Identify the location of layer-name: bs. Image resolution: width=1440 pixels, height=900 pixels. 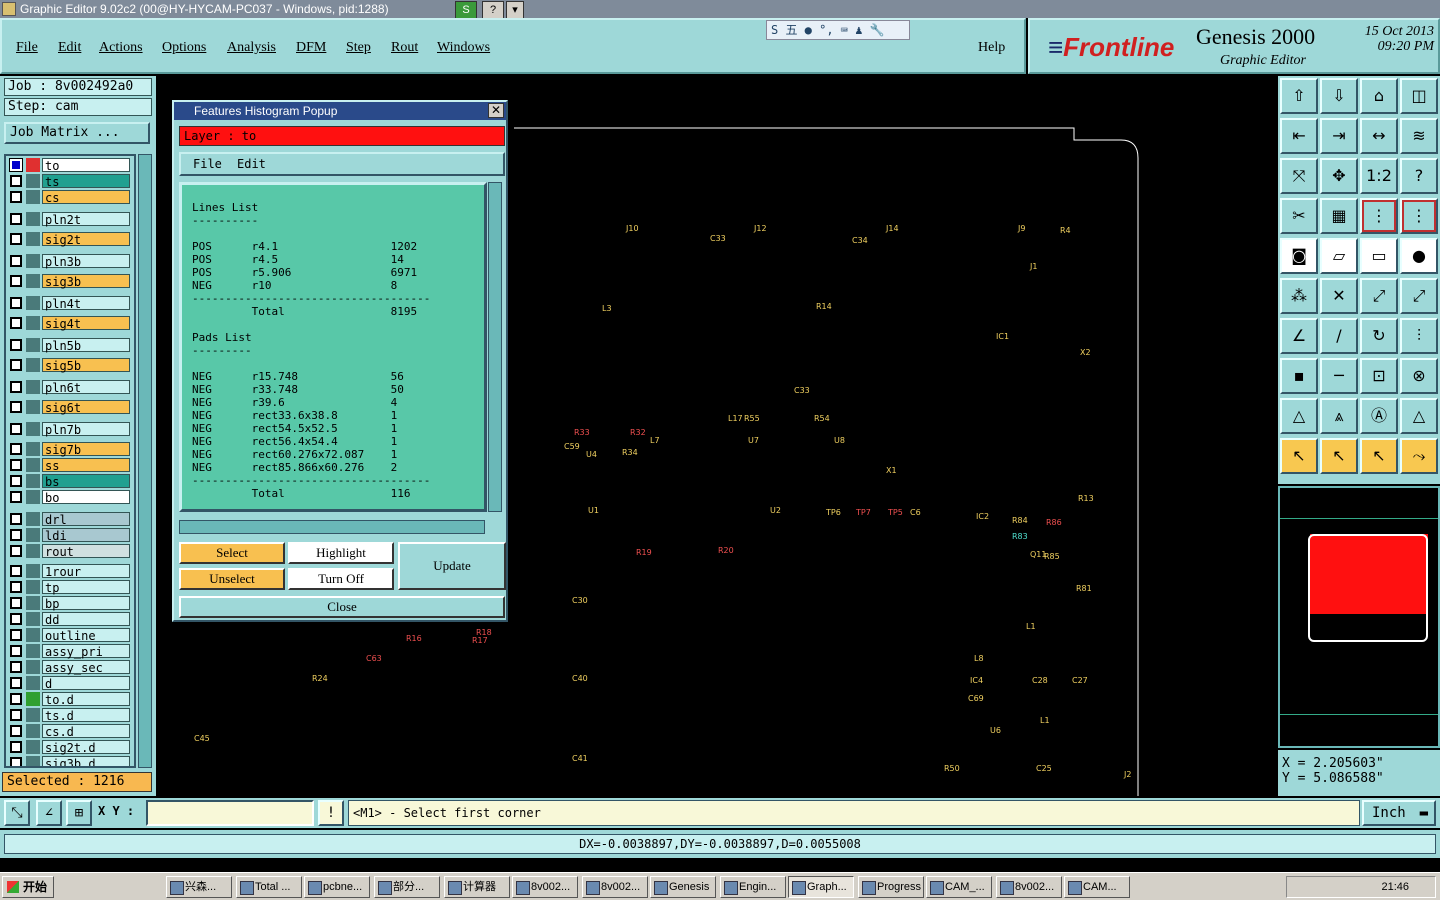
(86, 481).